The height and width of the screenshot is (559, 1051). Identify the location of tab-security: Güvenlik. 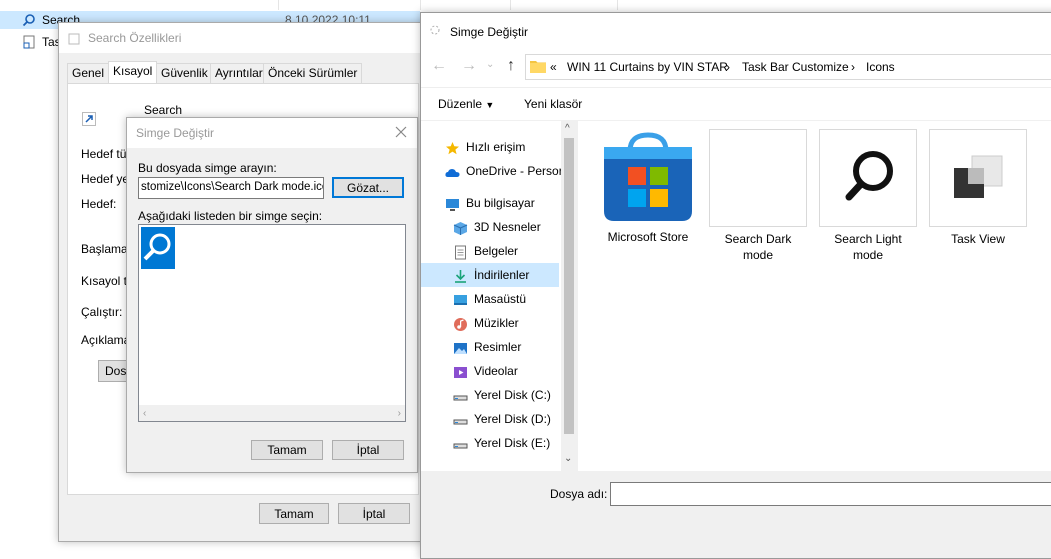
(184, 73).